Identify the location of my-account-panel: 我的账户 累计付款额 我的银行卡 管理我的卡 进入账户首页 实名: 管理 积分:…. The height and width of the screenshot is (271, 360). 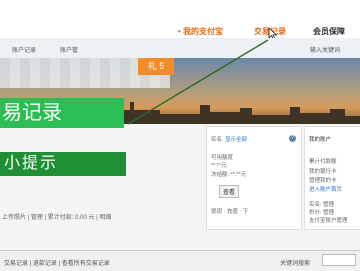
(332, 178).